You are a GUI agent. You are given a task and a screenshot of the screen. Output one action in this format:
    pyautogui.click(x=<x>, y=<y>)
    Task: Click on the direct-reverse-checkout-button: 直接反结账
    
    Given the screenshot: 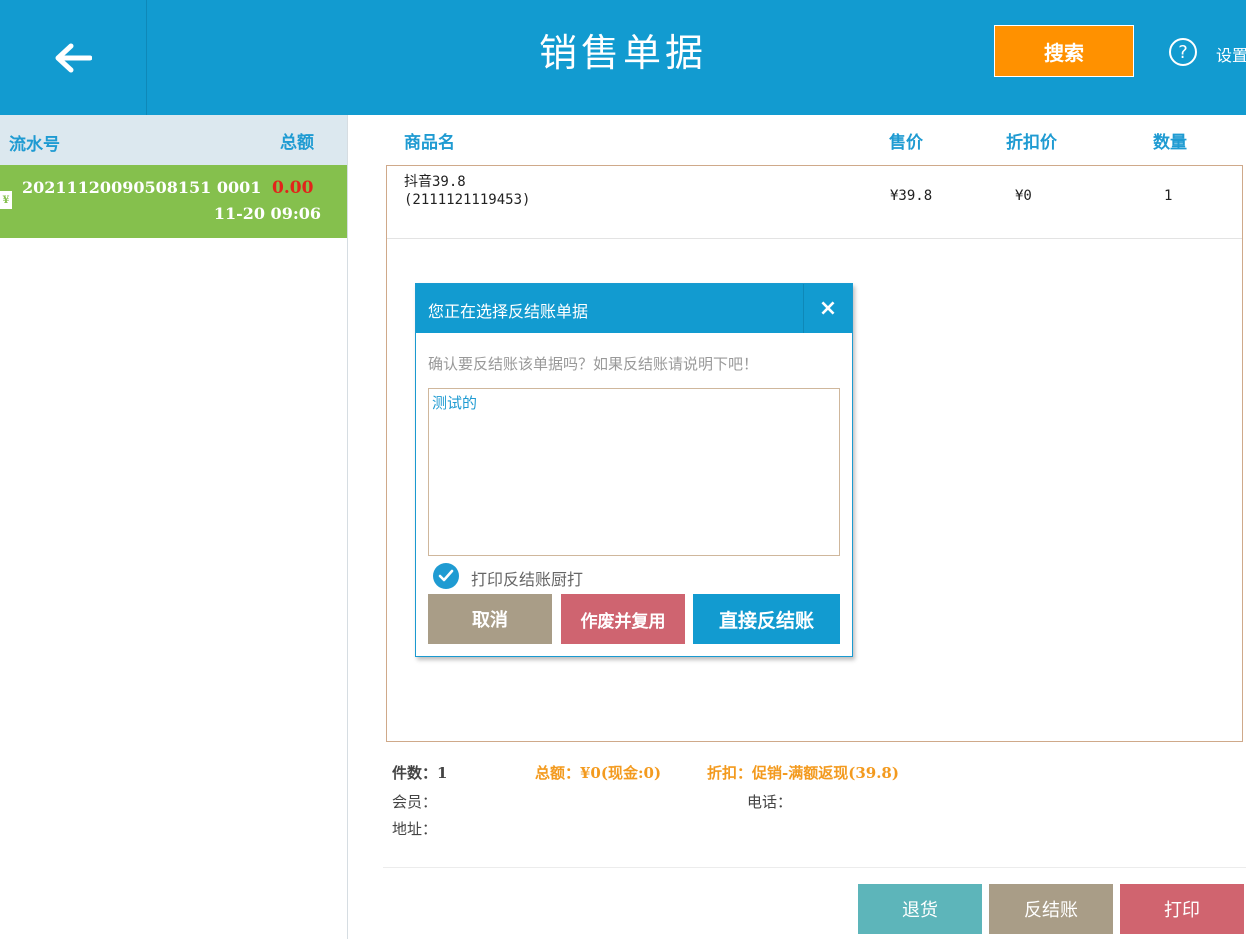 What is the action you would take?
    pyautogui.click(x=766, y=619)
    